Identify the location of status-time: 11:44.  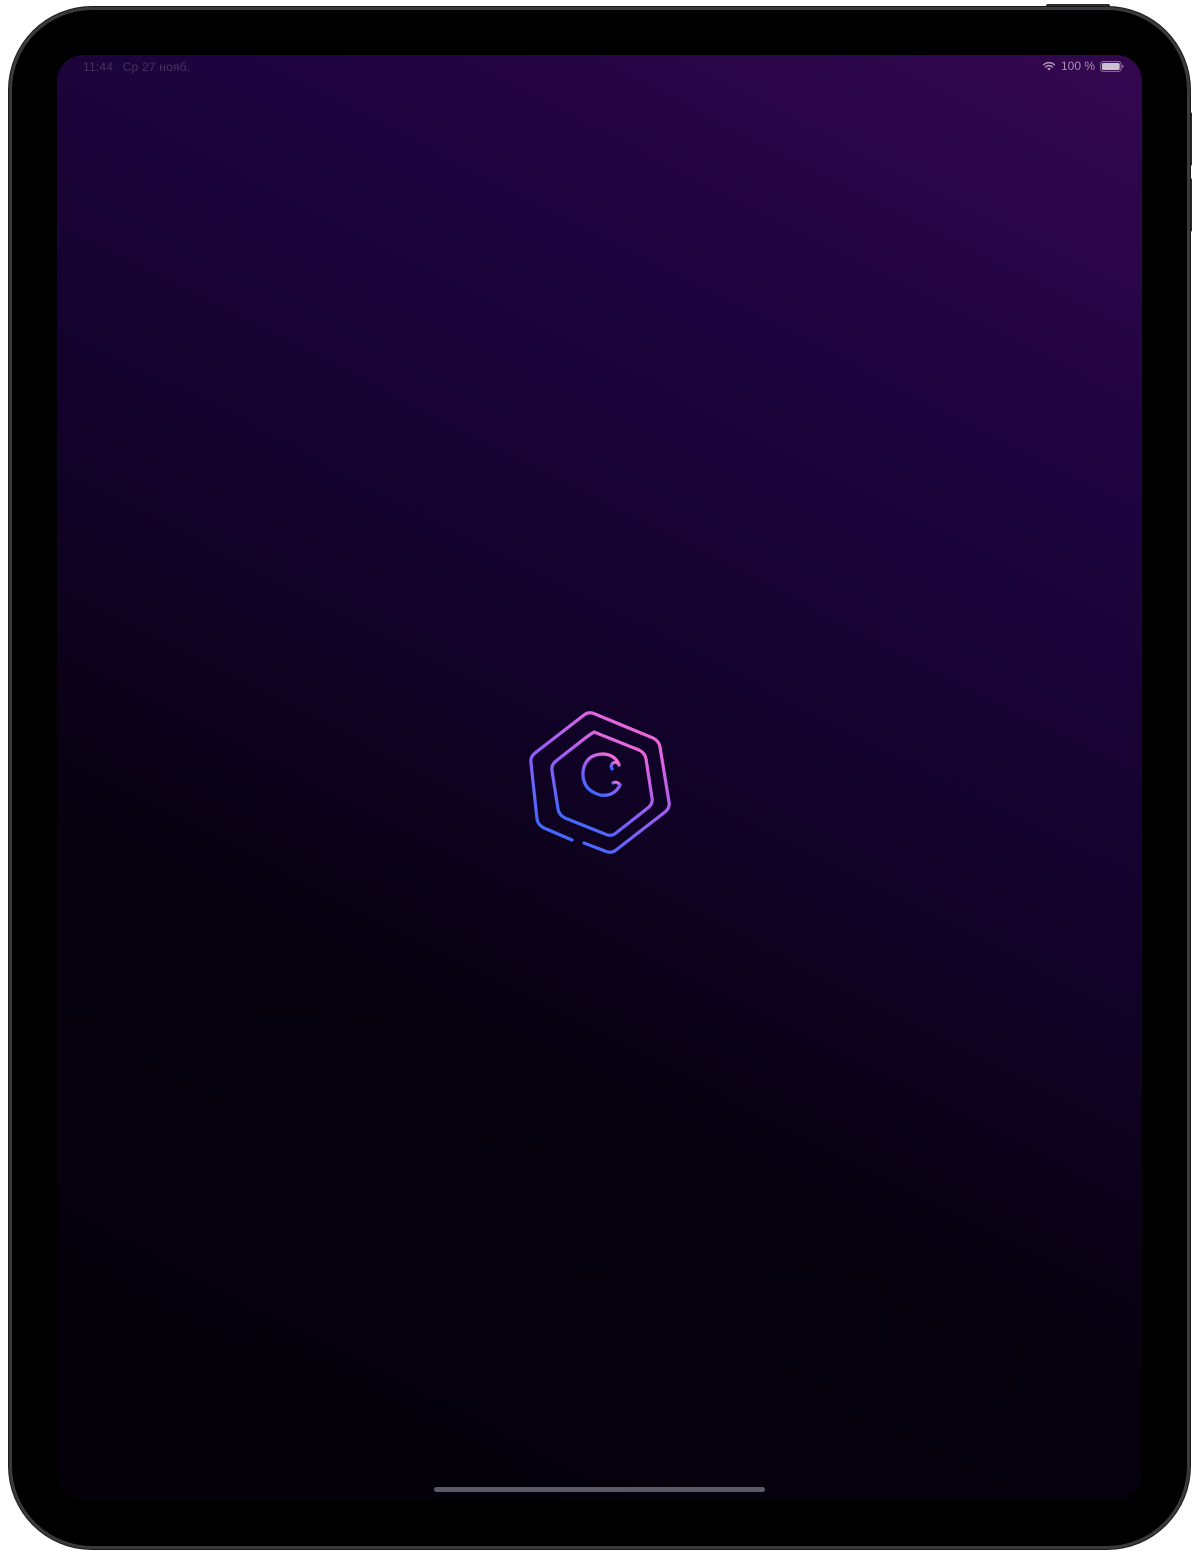
(98, 67).